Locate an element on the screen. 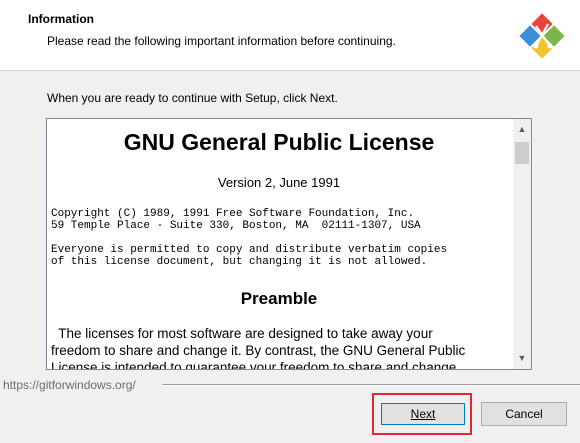  next-button: Next is located at coordinates (423, 414).